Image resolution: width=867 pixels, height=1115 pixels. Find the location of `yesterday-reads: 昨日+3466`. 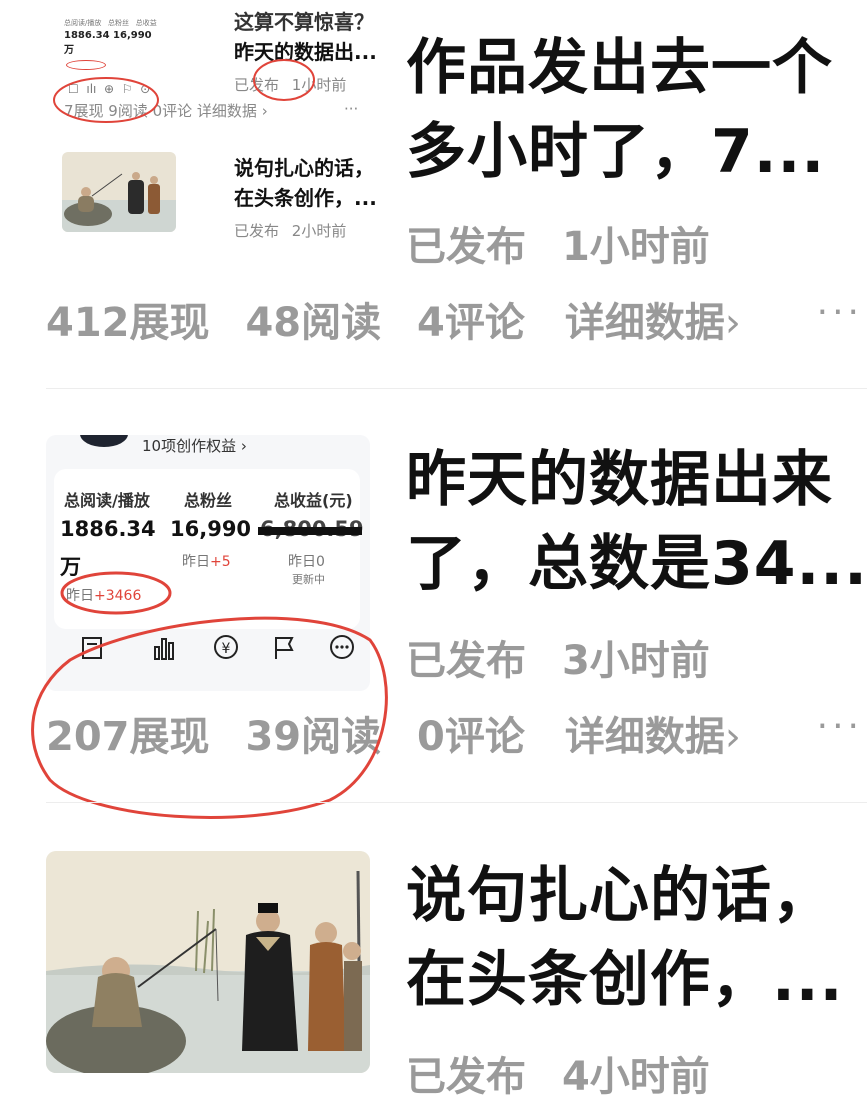

yesterday-reads: 昨日+3466 is located at coordinates (104, 596).